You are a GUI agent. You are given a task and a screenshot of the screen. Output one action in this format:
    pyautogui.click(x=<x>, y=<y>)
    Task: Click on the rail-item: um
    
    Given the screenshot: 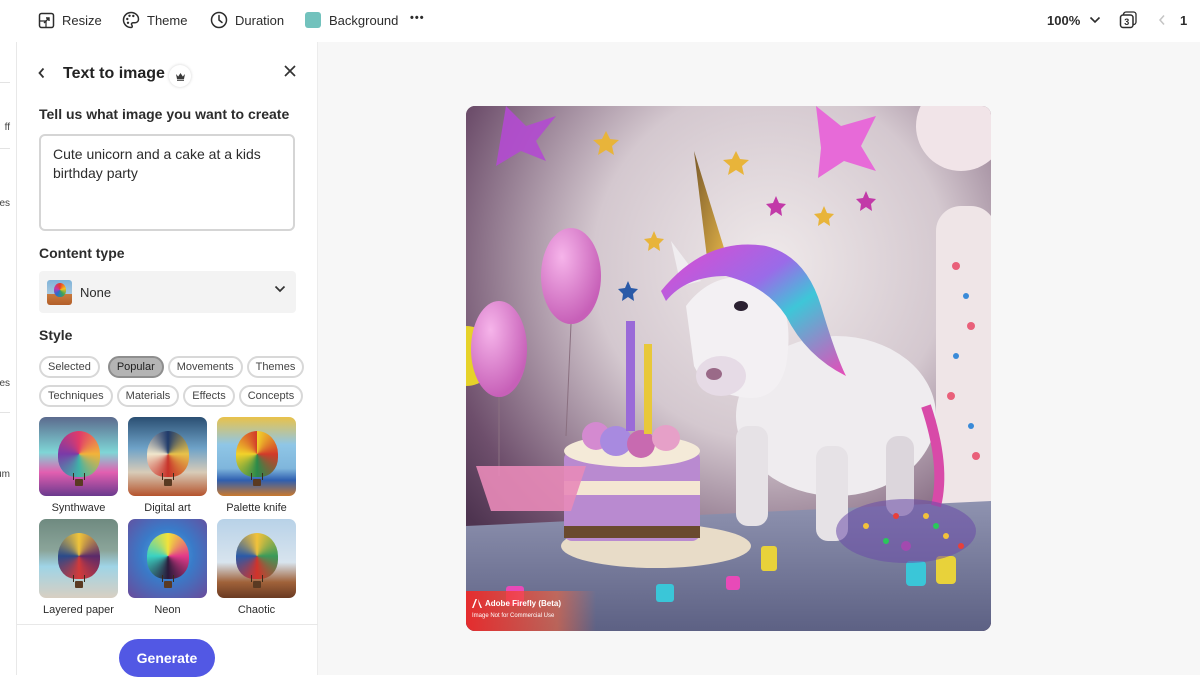 What is the action you would take?
    pyautogui.click(x=5, y=474)
    